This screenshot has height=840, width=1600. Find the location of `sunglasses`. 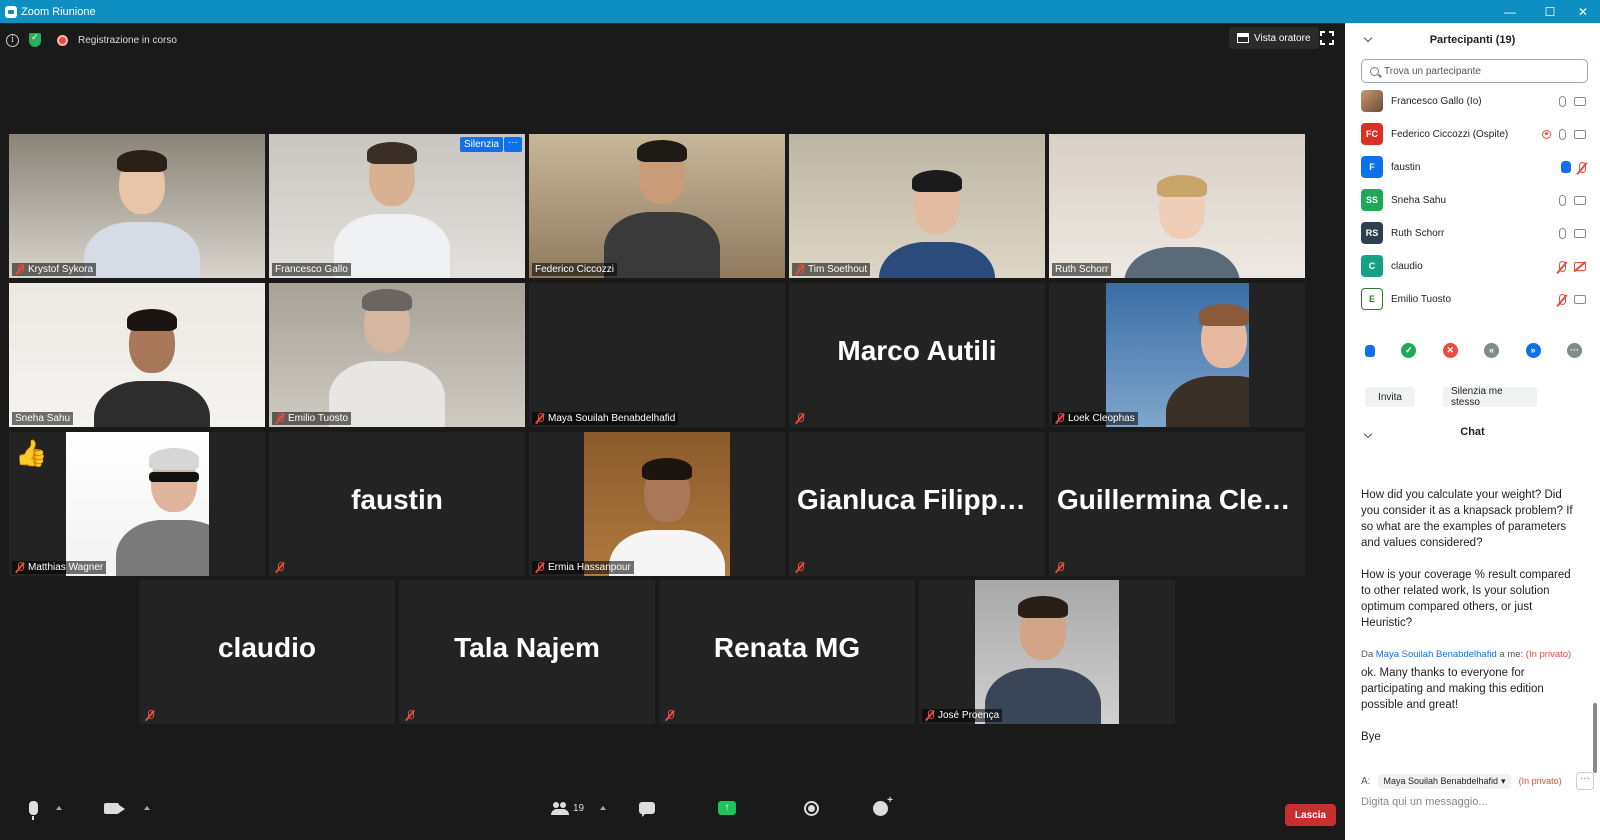

sunglasses is located at coordinates (174, 477).